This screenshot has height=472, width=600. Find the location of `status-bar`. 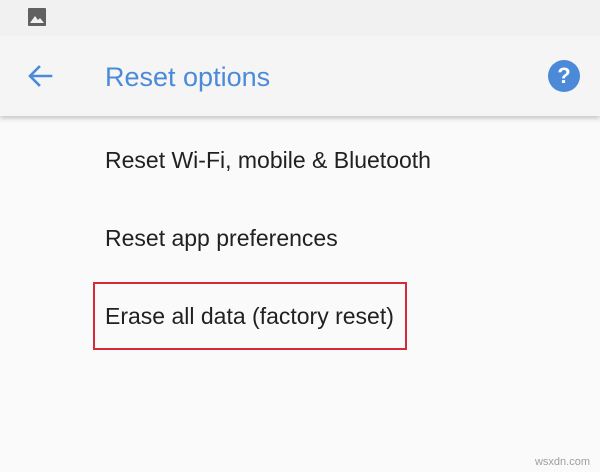

status-bar is located at coordinates (300, 18).